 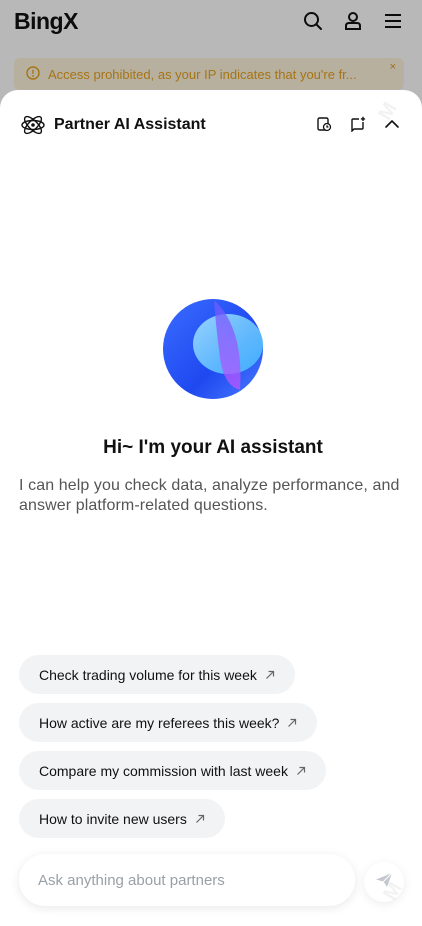 What do you see at coordinates (130, 124) in the screenshot?
I see `sheet-title: Partner AI Assistant` at bounding box center [130, 124].